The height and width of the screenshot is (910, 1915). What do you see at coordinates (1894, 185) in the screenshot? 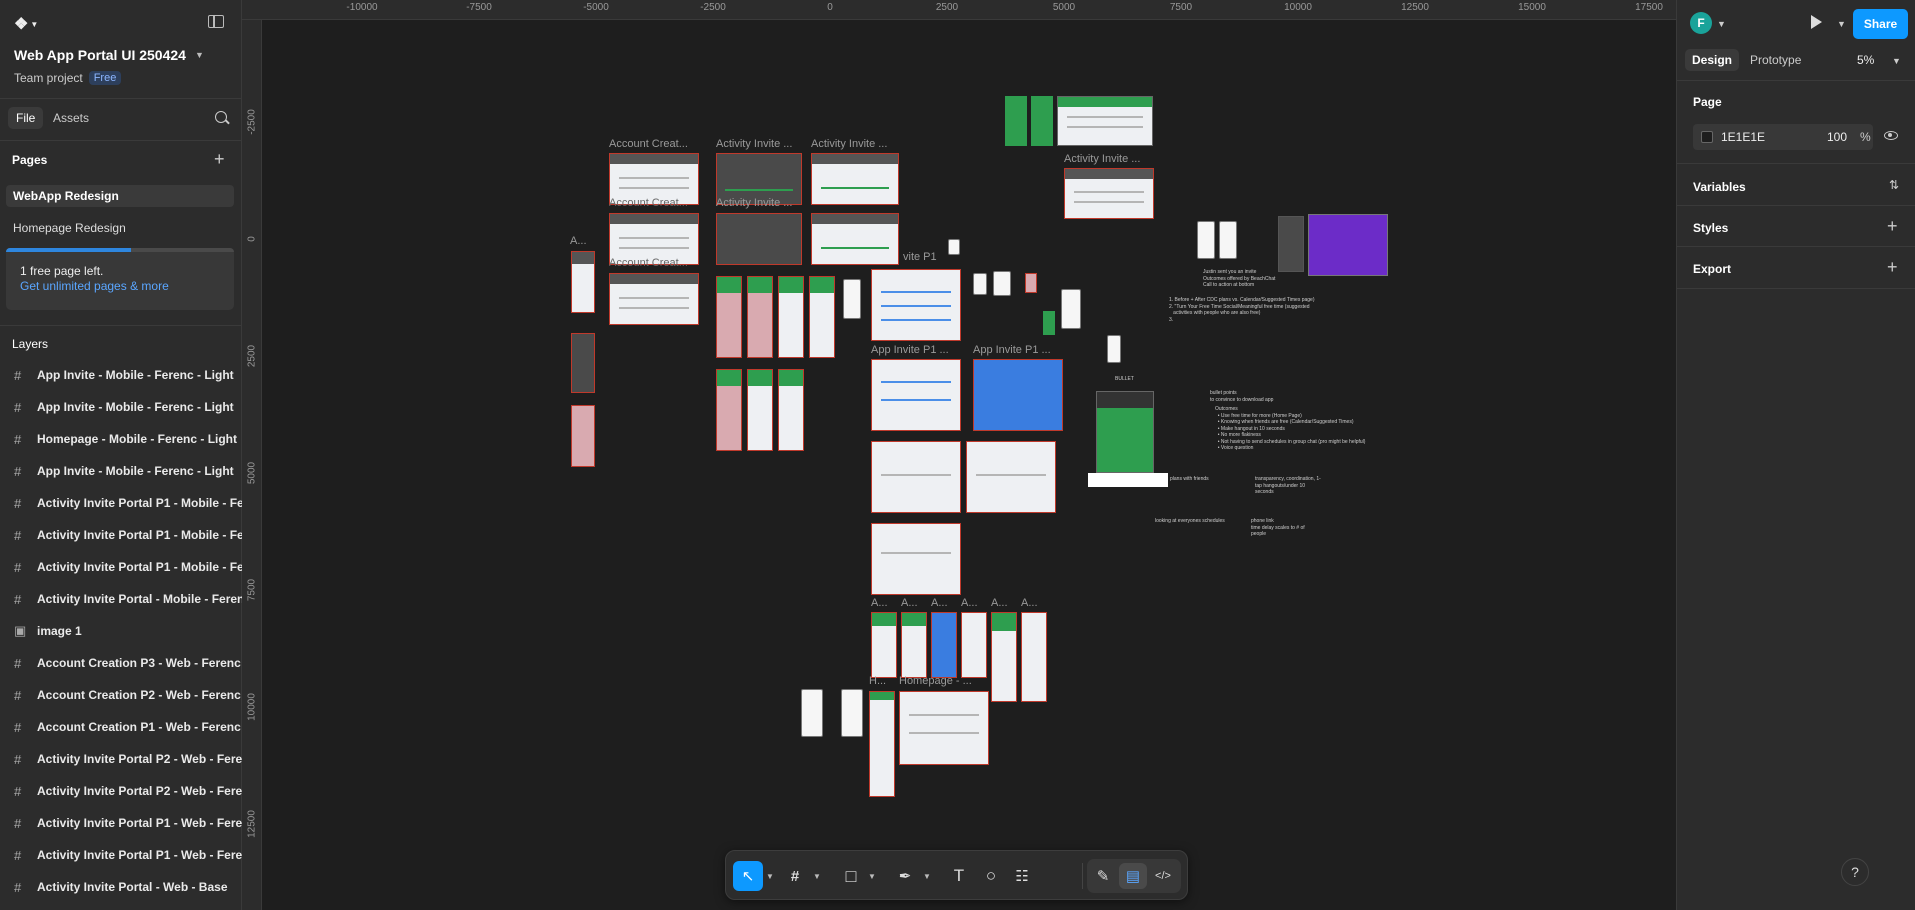
I see `variables-sliders-icon: ⇅` at bounding box center [1894, 185].